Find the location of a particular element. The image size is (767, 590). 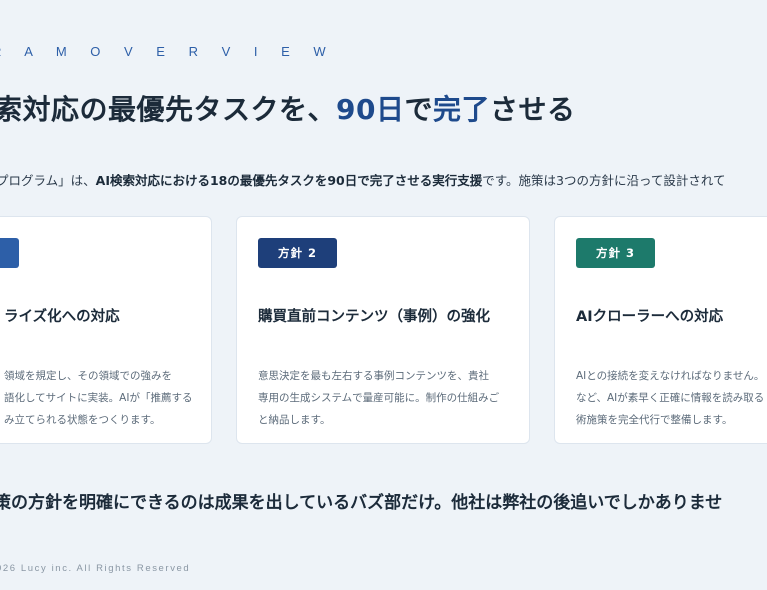

section-eyebrow: R A M O V E R V I E W is located at coordinates (168, 51).